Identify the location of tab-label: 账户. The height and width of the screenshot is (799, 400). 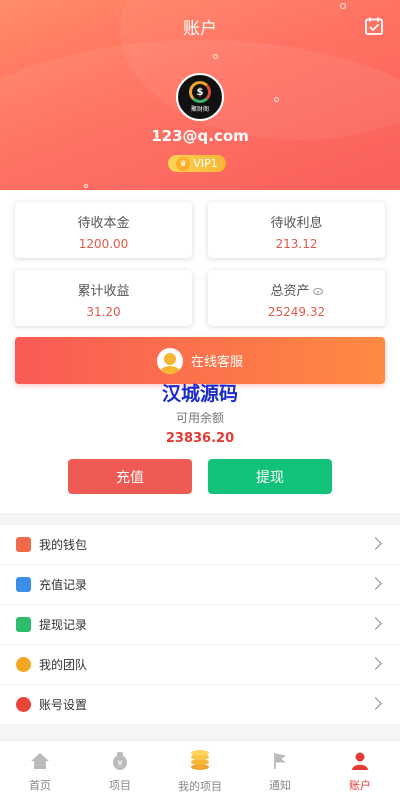
(360, 785).